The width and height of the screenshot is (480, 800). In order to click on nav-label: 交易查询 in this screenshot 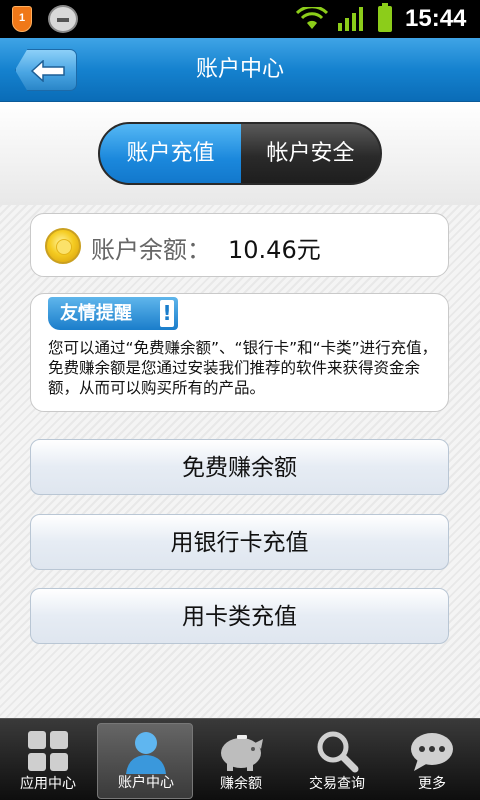, I will do `click(337, 784)`.